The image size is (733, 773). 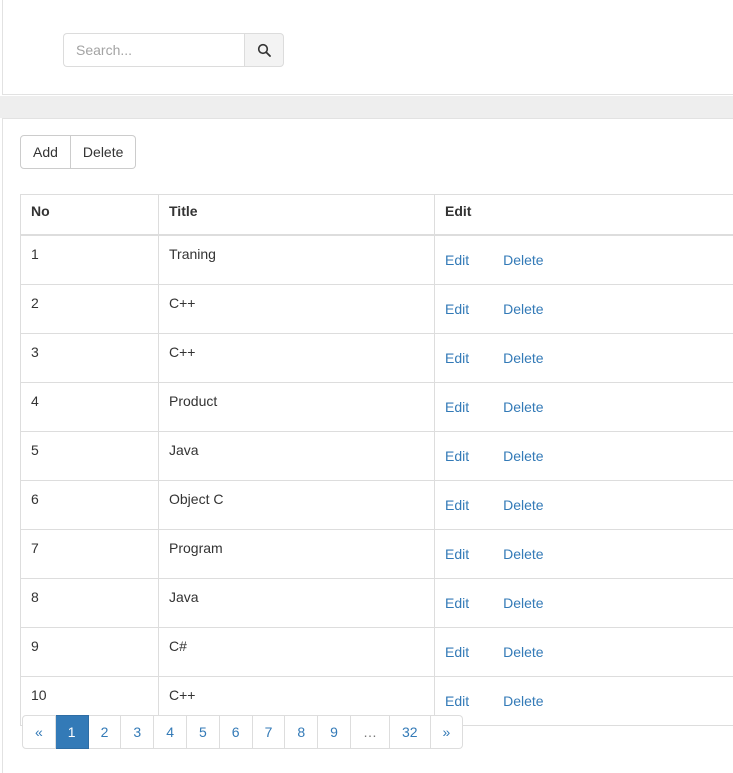 What do you see at coordinates (137, 732) in the screenshot?
I see `page-3: 3` at bounding box center [137, 732].